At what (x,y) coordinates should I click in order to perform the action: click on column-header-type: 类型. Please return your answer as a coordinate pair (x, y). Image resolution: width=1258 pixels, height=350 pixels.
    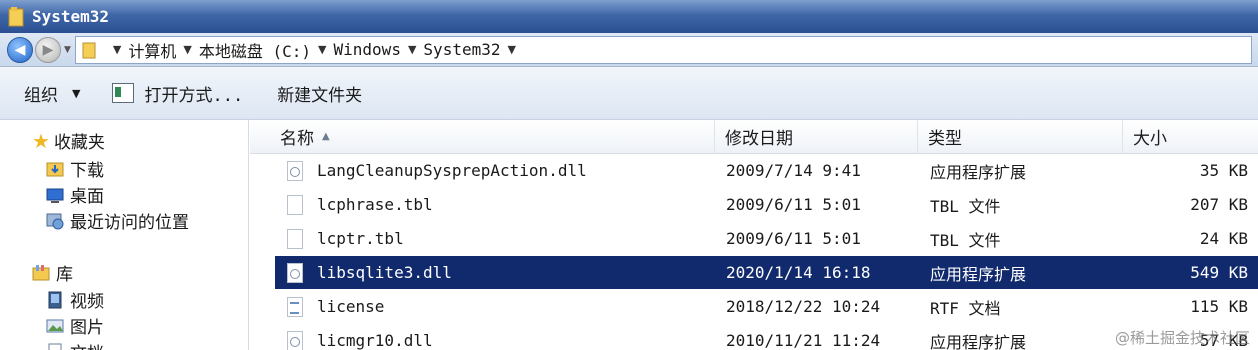
    Looking at the image, I should click on (1020, 136).